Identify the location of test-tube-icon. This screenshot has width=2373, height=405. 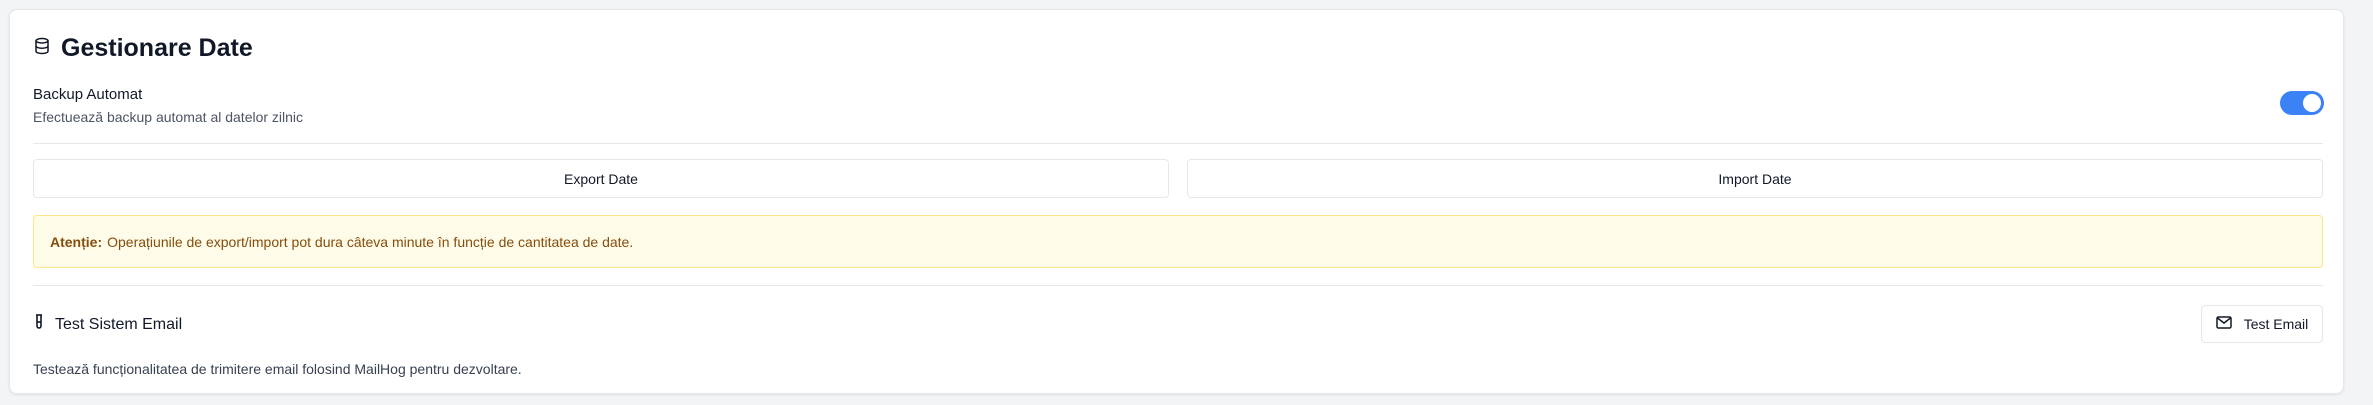
(44, 324).